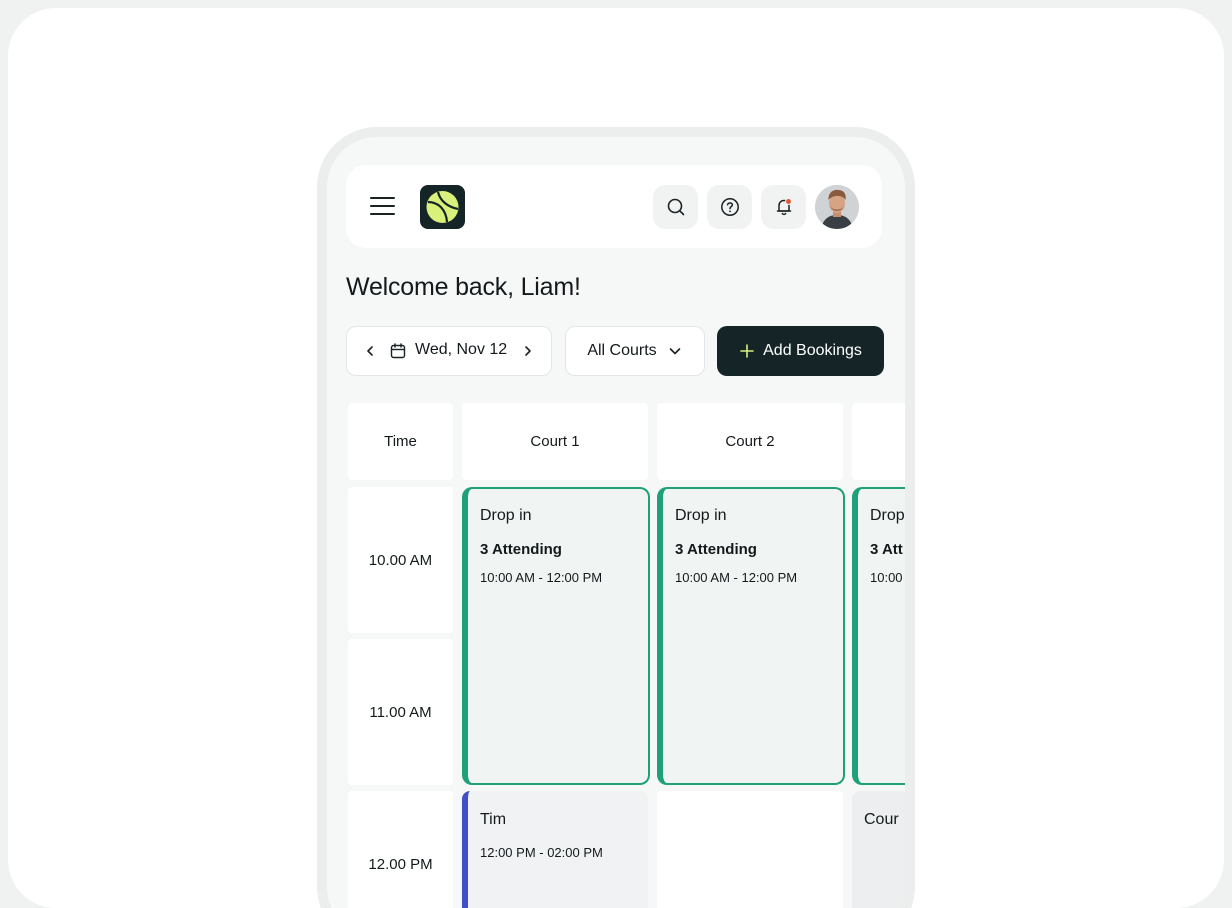  What do you see at coordinates (442, 207) in the screenshot?
I see `tennis-ball-icon` at bounding box center [442, 207].